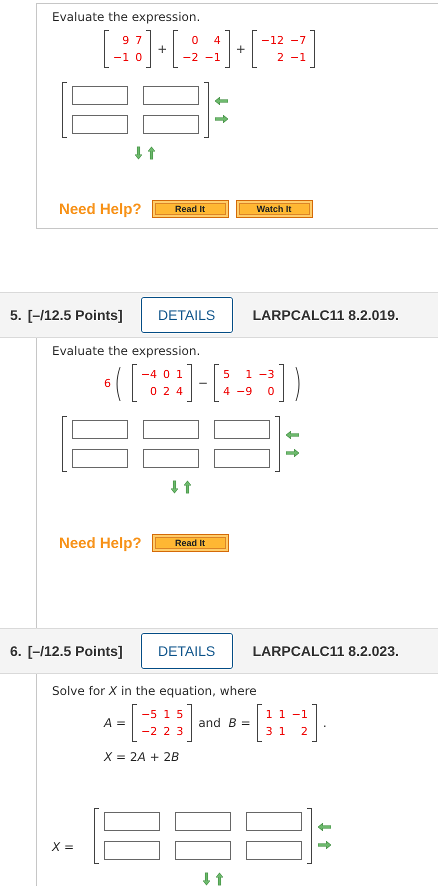 The height and width of the screenshot is (894, 438). I want to click on question-number: 5., so click(16, 315).